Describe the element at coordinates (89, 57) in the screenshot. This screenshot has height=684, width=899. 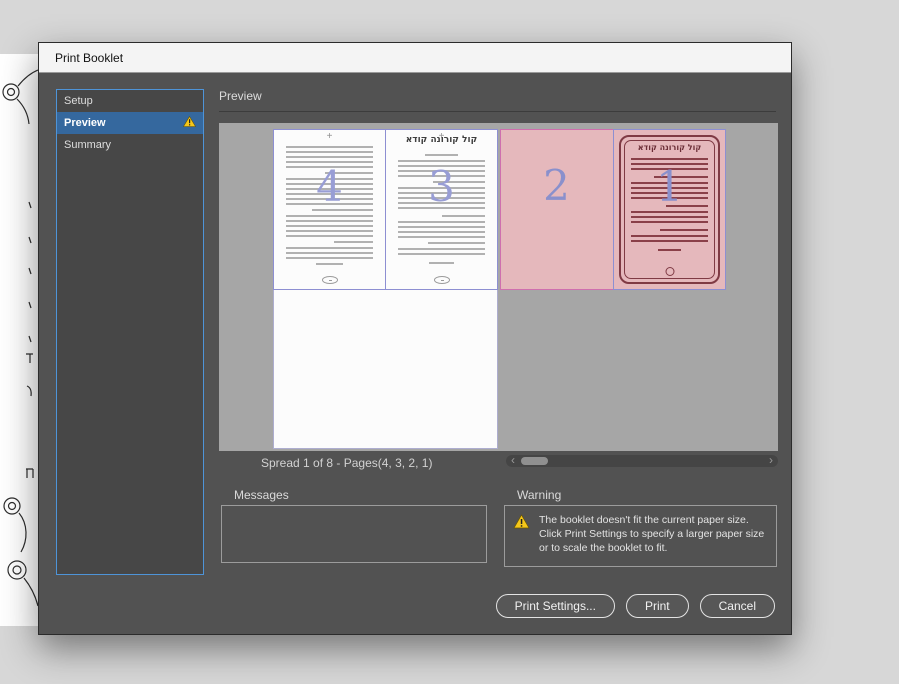
I see `dialog-title: Print Booklet` at that location.